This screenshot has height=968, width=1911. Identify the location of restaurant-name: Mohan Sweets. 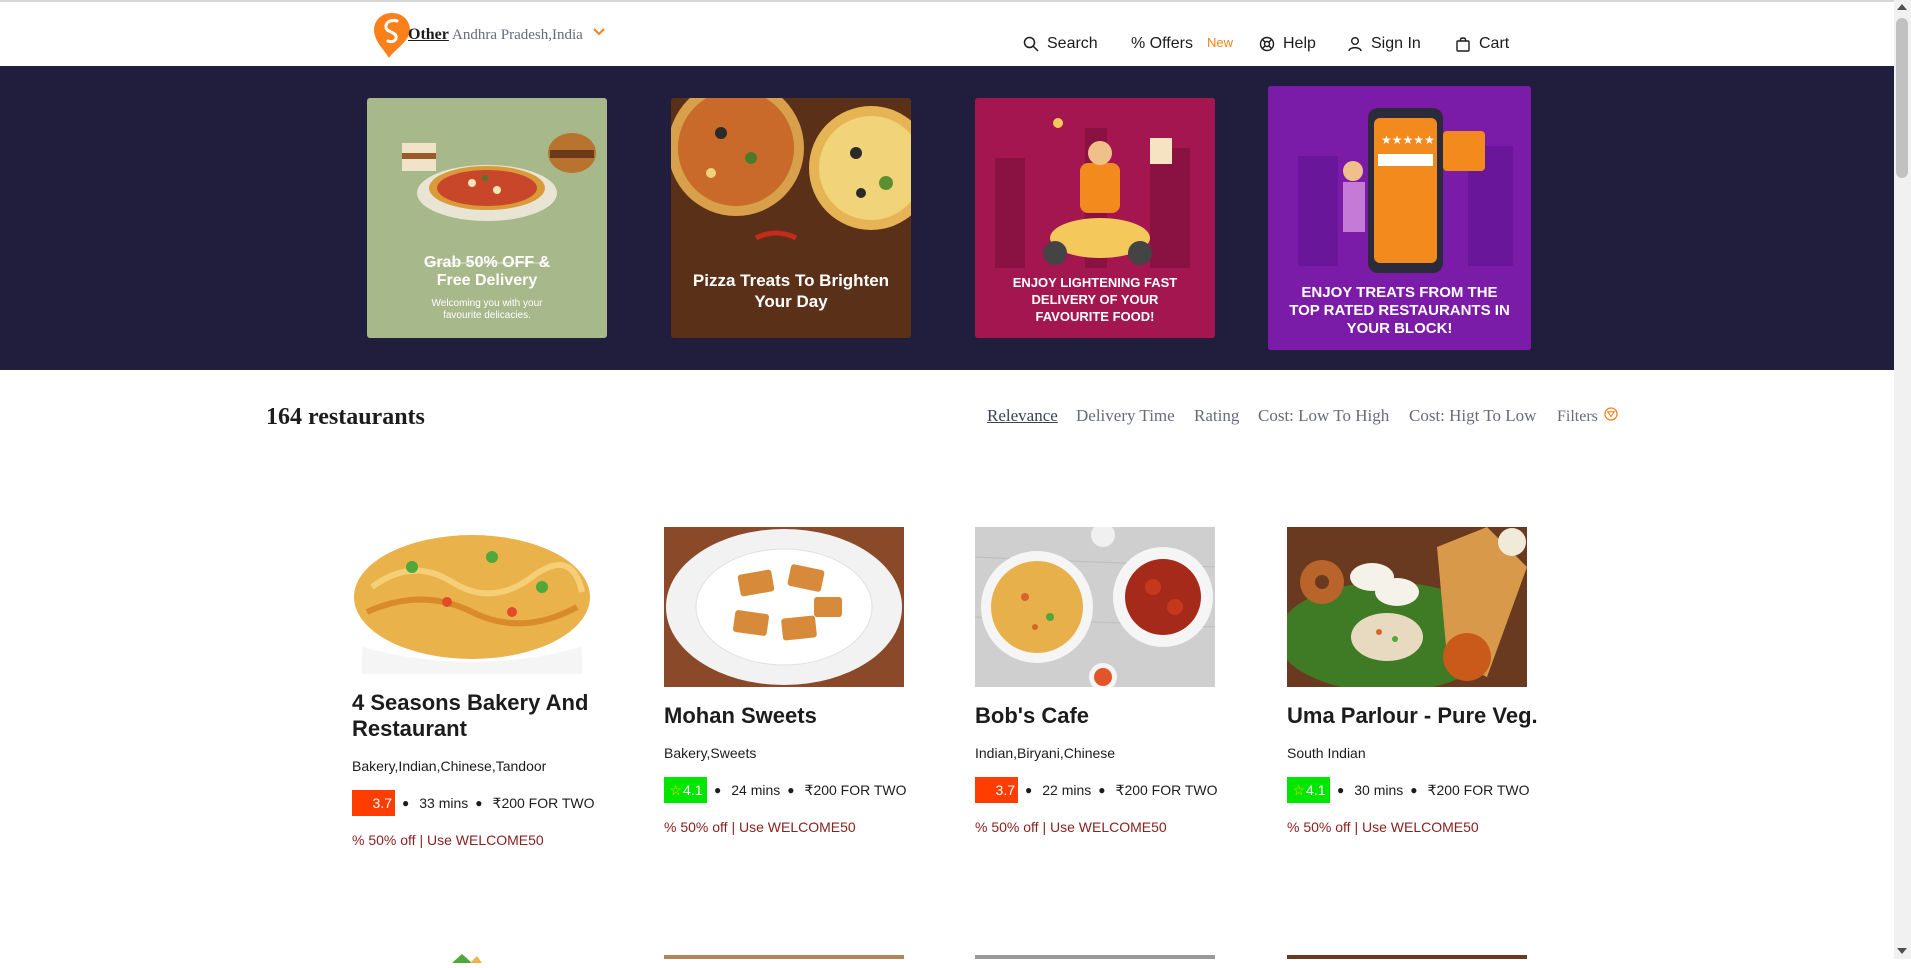
(740, 715).